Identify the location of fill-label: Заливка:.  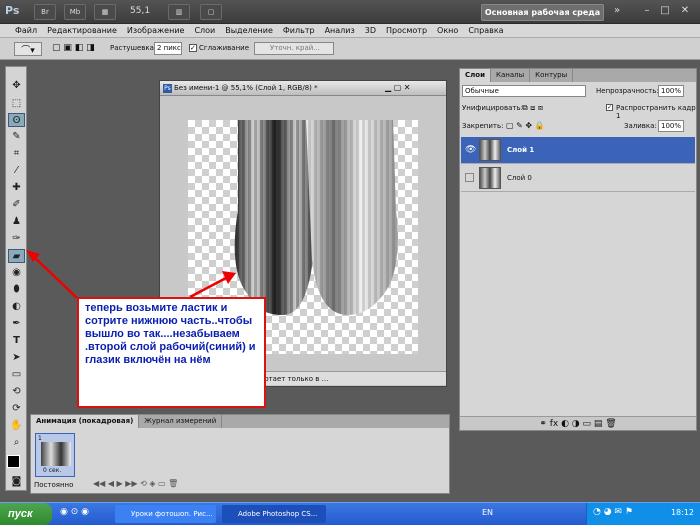
(640, 126).